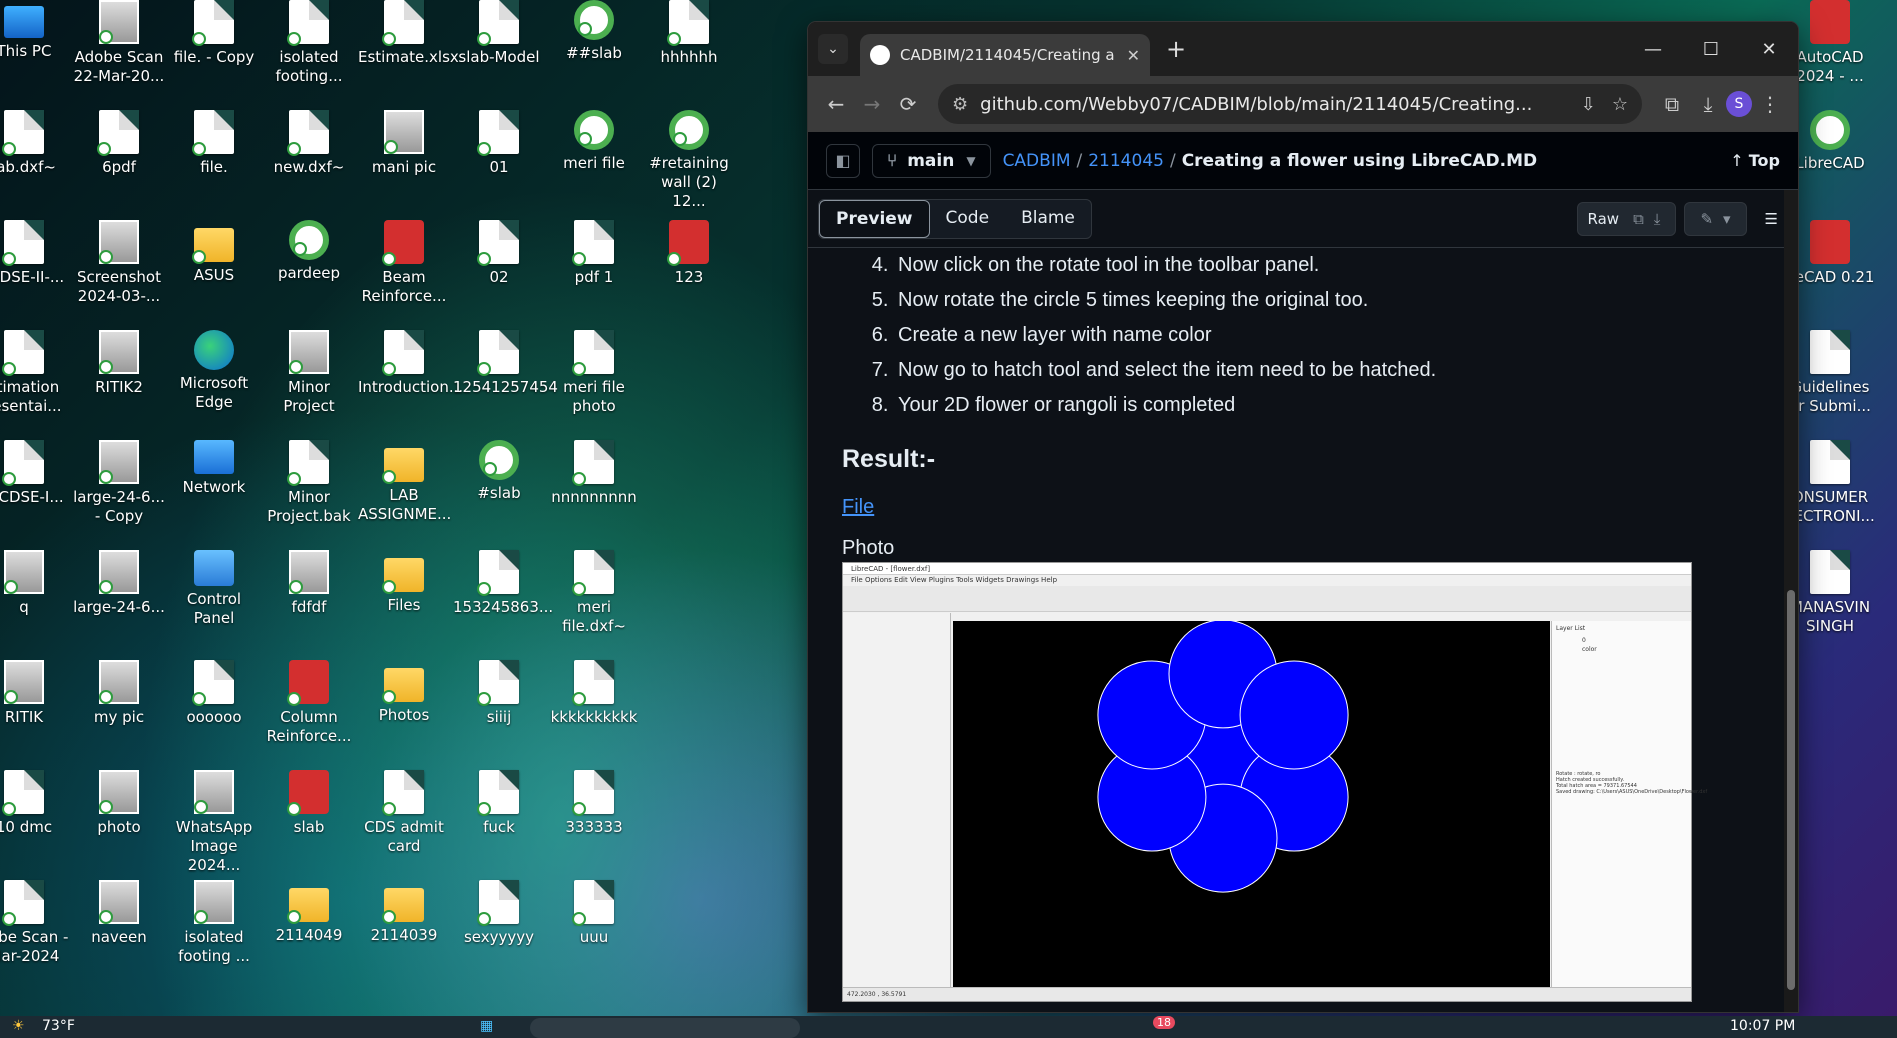 This screenshot has height=1038, width=1897. What do you see at coordinates (874, 218) in the screenshot?
I see `tab-preview: Preview` at bounding box center [874, 218].